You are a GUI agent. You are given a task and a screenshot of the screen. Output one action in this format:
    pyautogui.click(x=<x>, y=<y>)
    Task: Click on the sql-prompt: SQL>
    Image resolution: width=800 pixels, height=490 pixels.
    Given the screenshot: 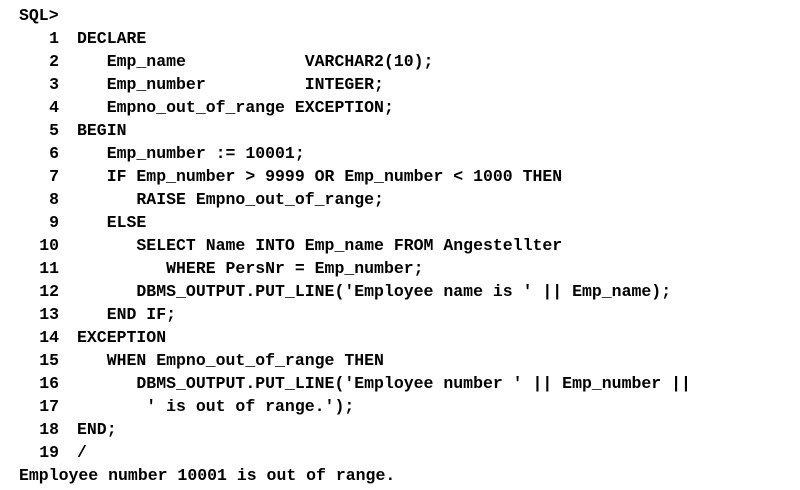 What is the action you would take?
    pyautogui.click(x=39, y=15)
    